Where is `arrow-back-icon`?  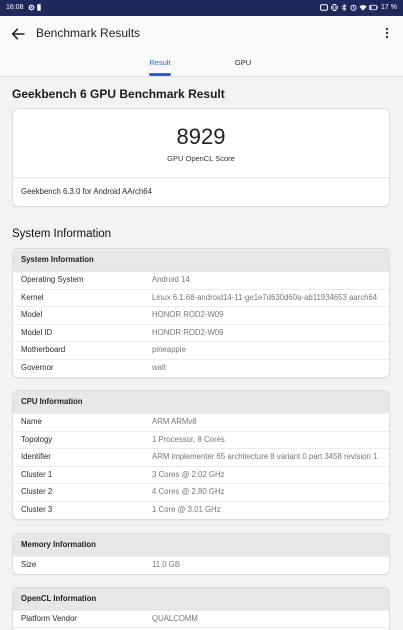
arrow-back-icon is located at coordinates (18, 34).